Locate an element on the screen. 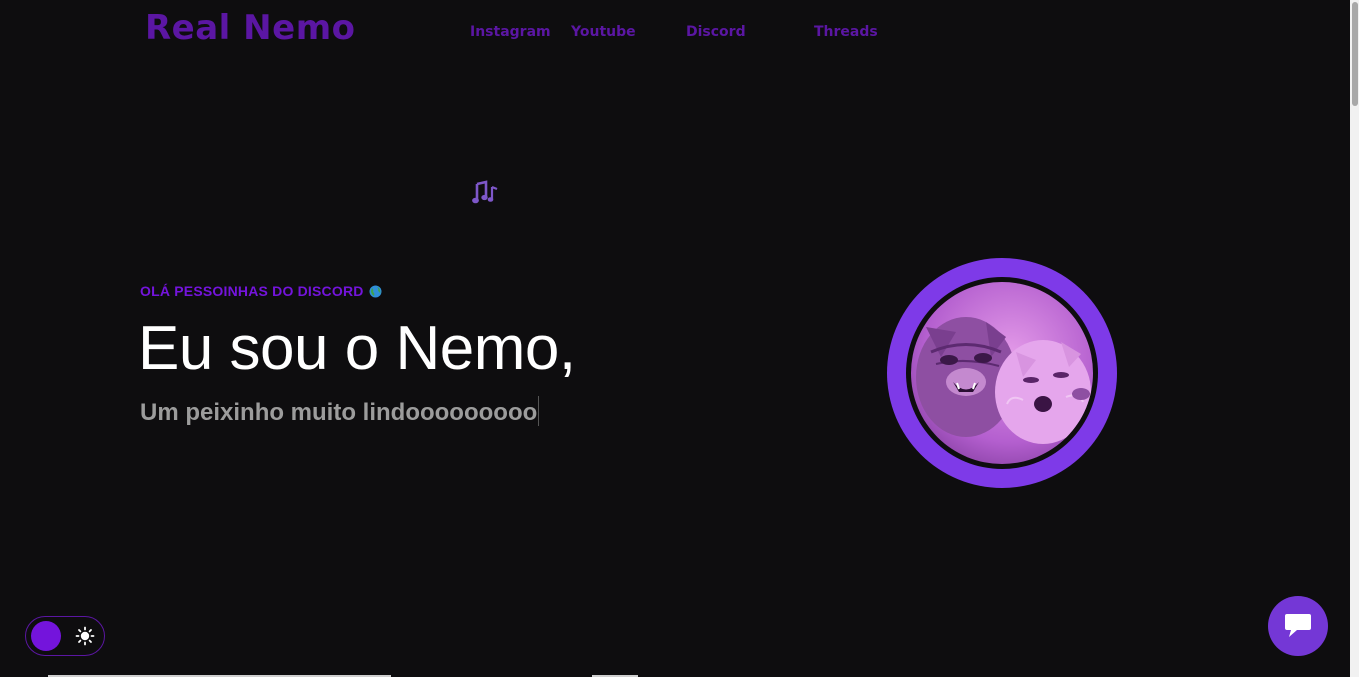  typing-cursor is located at coordinates (539, 411).